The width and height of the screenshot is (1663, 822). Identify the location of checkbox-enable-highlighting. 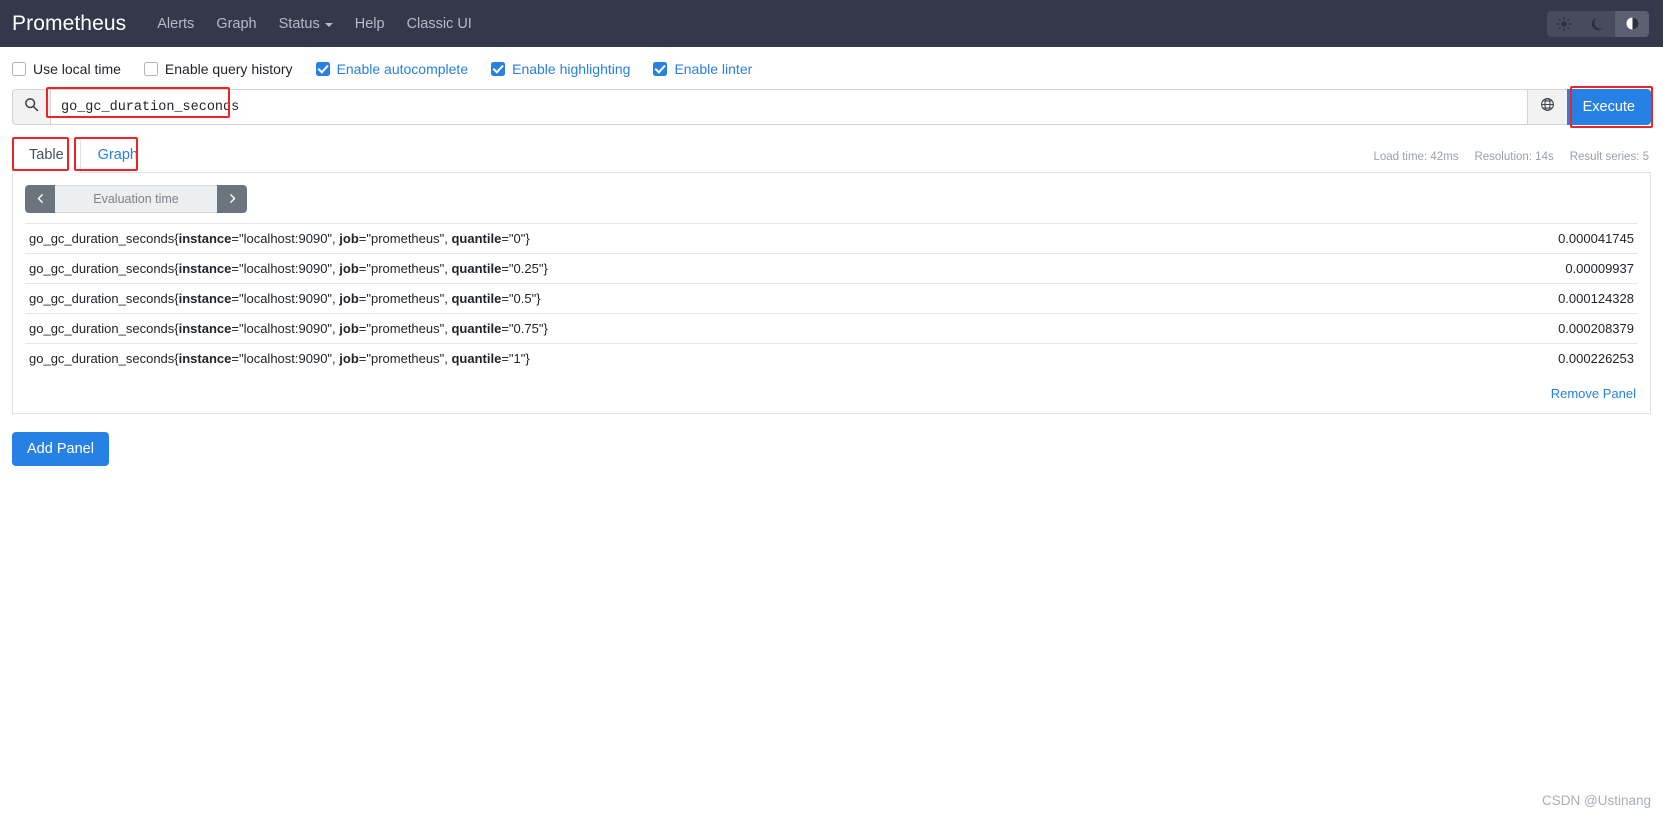
(498, 69).